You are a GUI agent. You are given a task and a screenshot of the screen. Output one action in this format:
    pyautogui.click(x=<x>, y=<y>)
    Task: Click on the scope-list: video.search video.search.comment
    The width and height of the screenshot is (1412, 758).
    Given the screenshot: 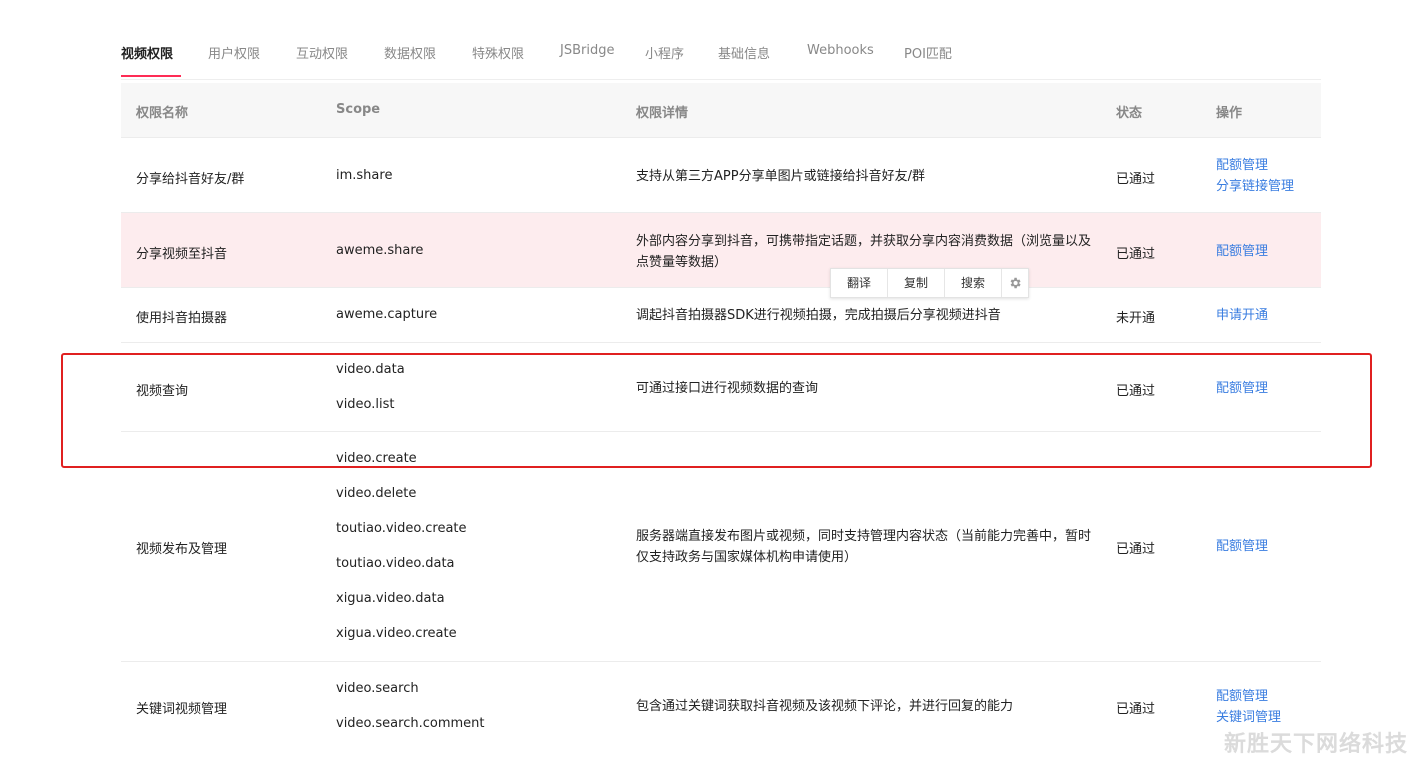 What is the action you would take?
    pyautogui.click(x=410, y=714)
    